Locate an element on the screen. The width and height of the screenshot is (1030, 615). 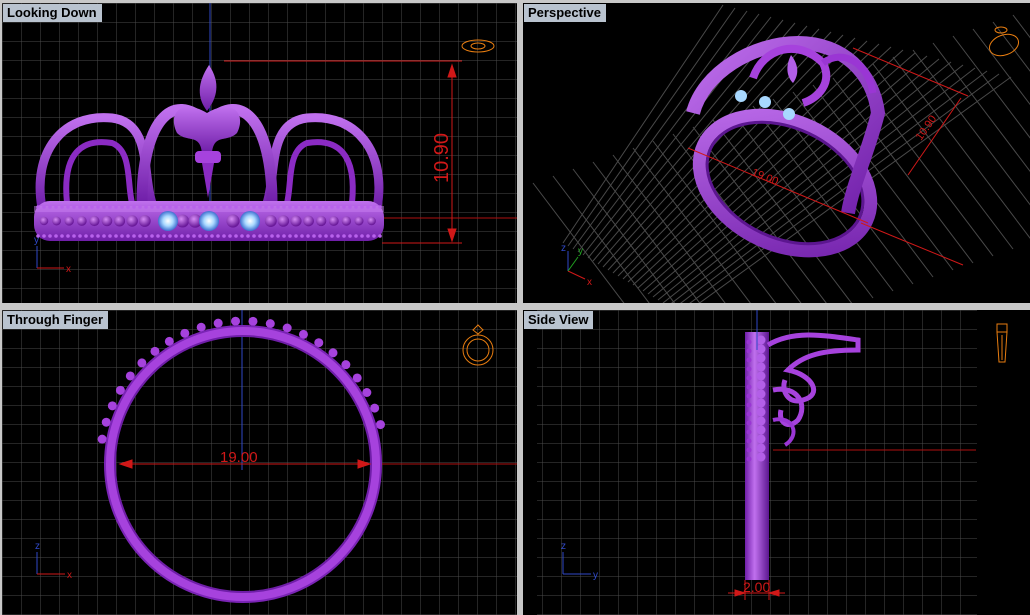
ring-perspective-icon is located at coordinates (1003, 43).